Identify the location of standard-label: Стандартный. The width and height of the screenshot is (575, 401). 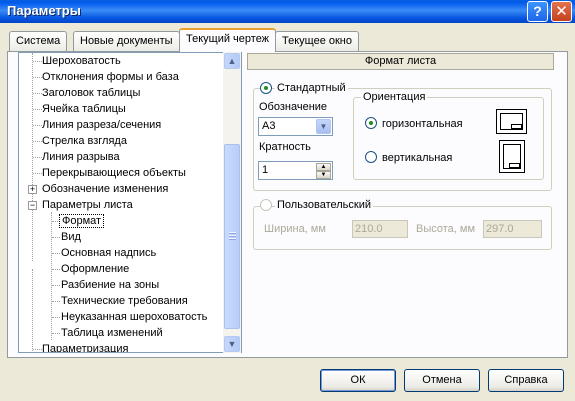
(311, 88).